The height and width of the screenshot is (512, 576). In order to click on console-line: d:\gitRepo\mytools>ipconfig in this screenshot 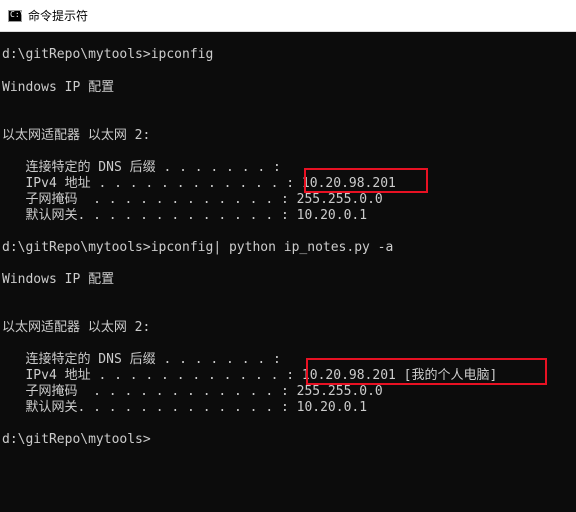, I will do `click(108, 54)`.